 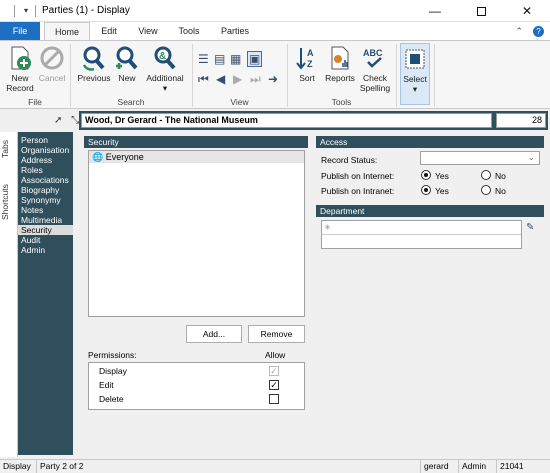 I want to click on tab-shortcuts: Shortcuts, so click(x=9, y=202).